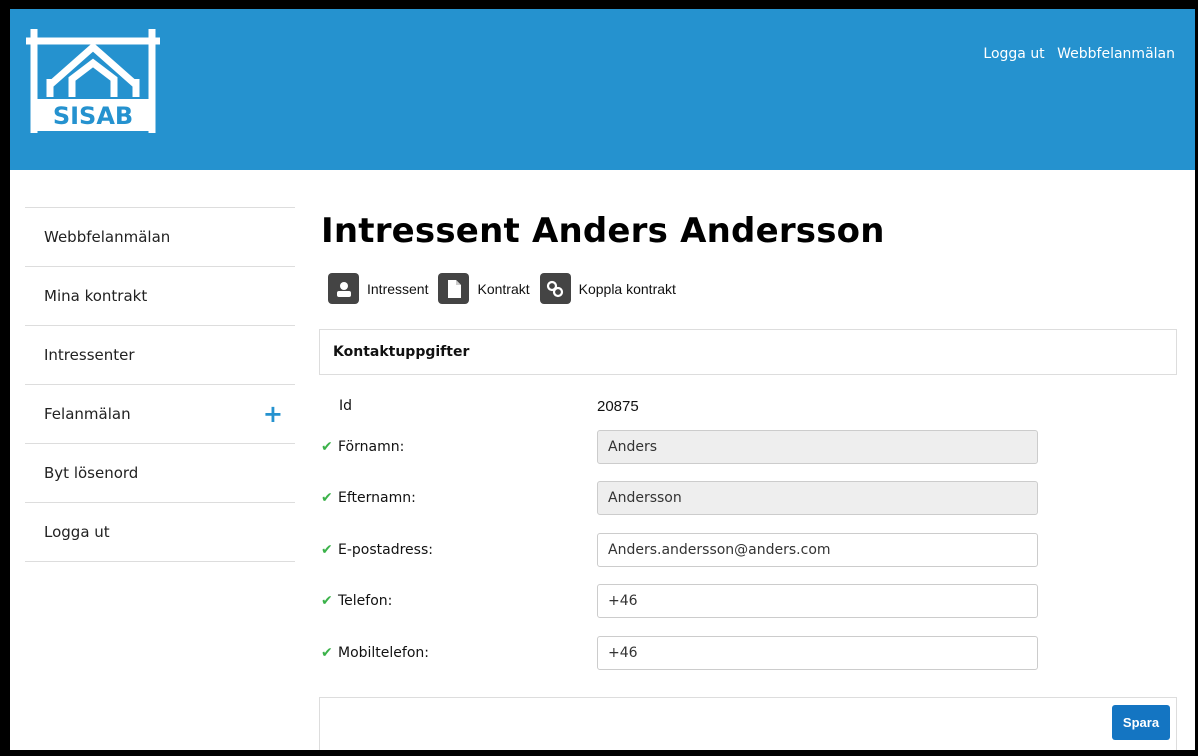 This screenshot has height=756, width=1198. What do you see at coordinates (160, 414) in the screenshot?
I see `sidebar-item-felanmalan: Felanmälan +` at bounding box center [160, 414].